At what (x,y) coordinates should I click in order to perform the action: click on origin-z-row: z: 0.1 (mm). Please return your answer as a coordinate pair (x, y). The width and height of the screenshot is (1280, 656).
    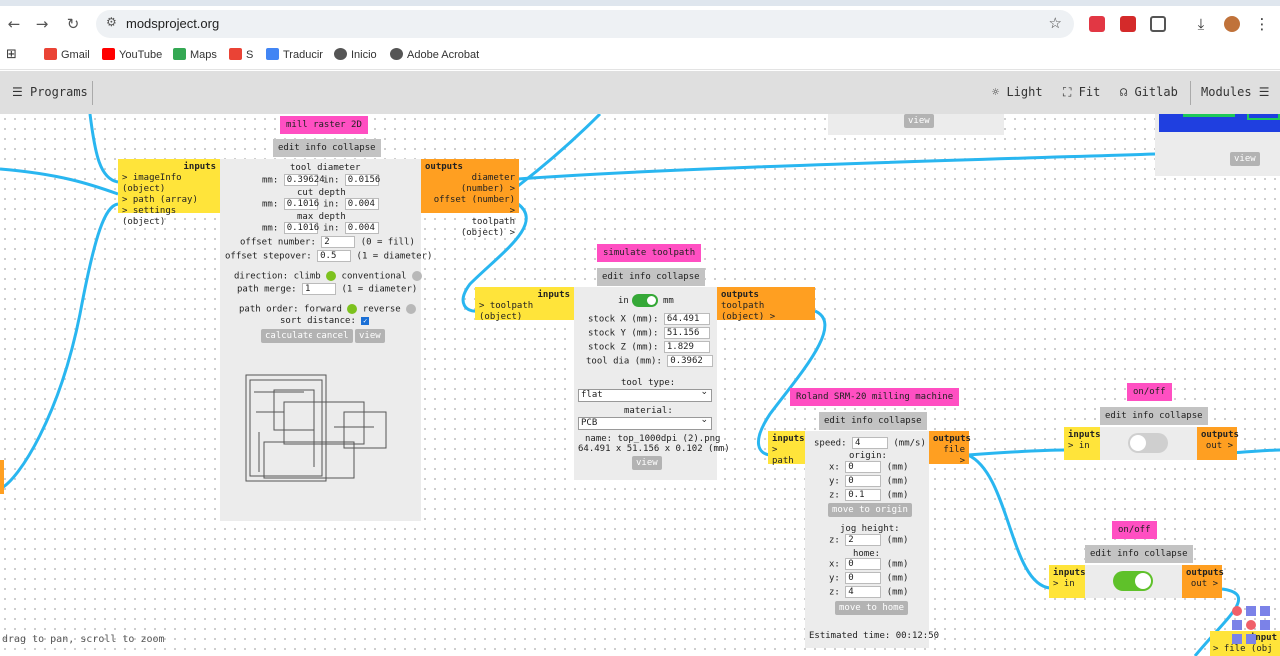
    Looking at the image, I should click on (868, 495).